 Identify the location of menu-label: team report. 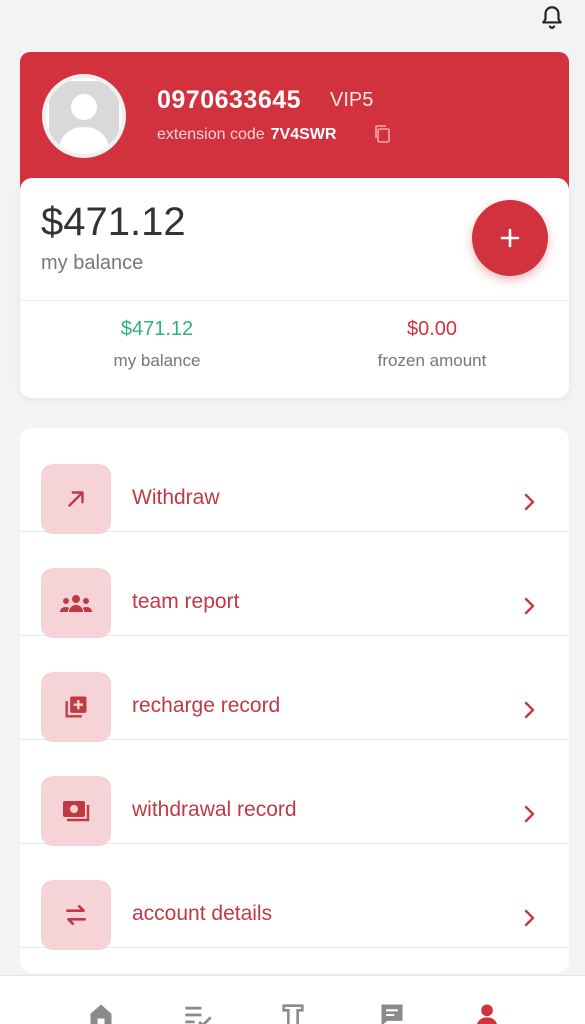
(186, 601).